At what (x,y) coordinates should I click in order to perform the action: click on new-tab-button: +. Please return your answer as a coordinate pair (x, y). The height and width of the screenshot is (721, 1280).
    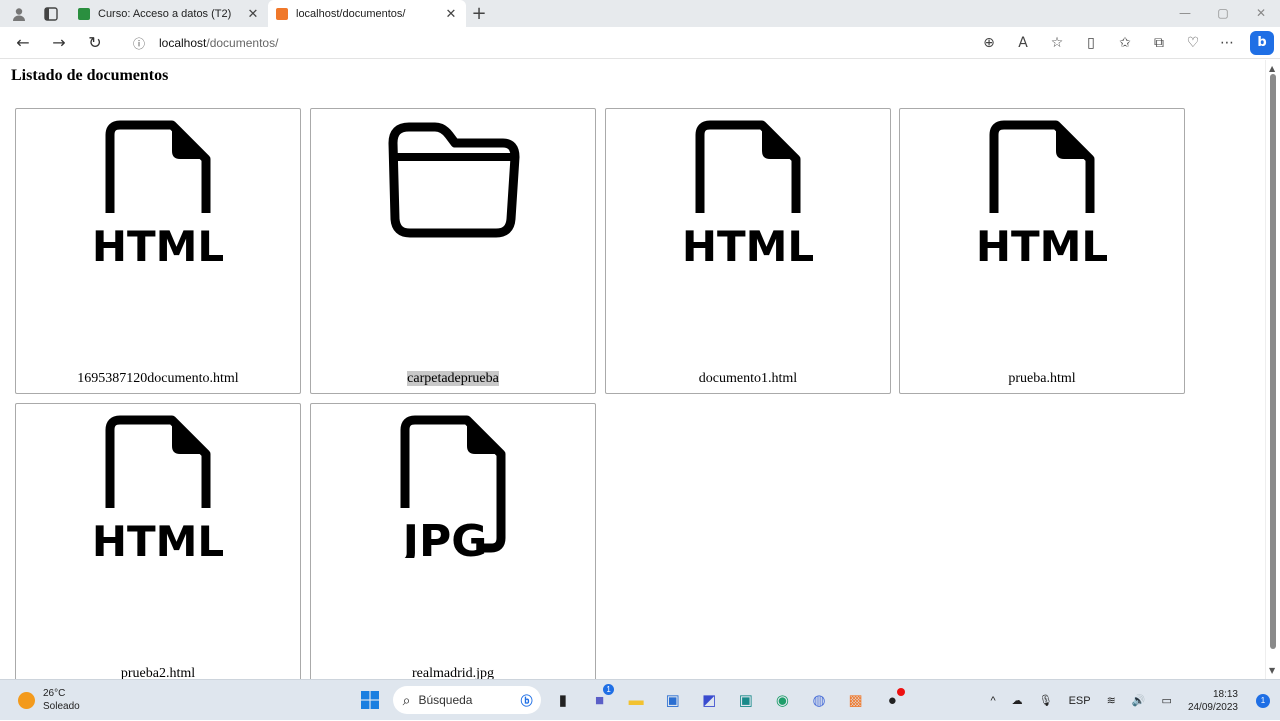
    Looking at the image, I should click on (479, 13).